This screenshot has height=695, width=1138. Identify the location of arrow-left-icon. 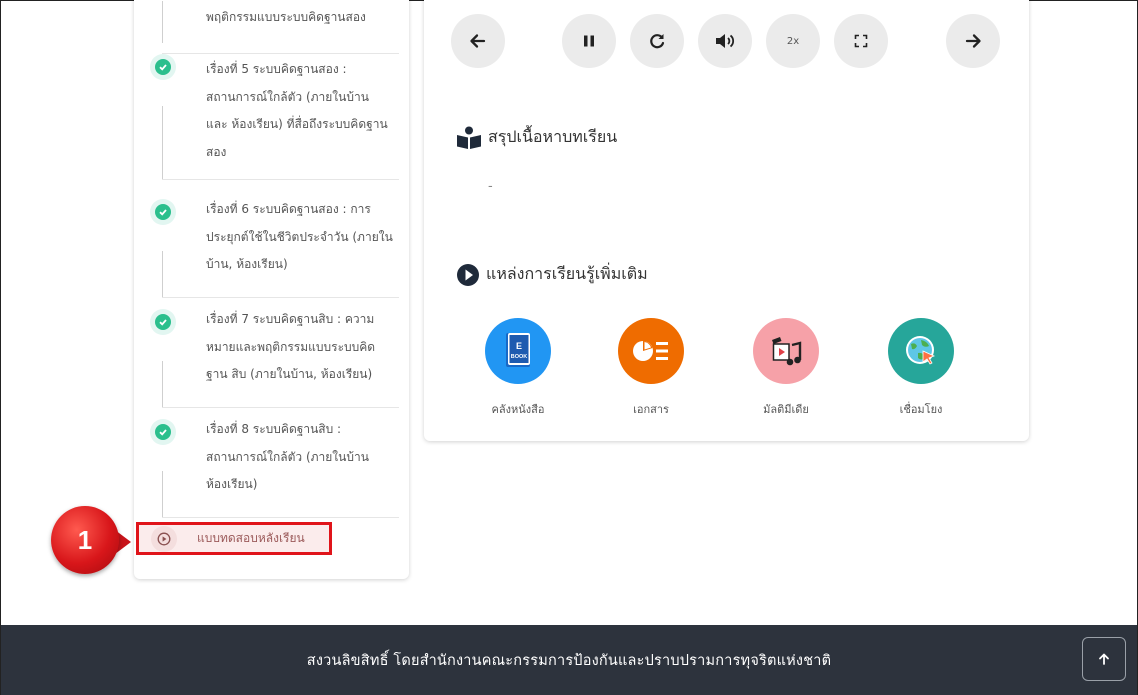
(478, 41).